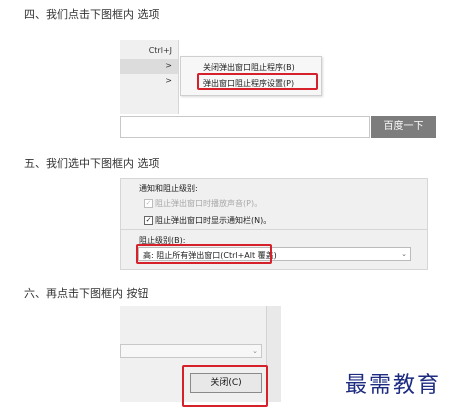 This screenshot has width=469, height=417. Describe the element at coordinates (403, 127) in the screenshot. I see `baidu-search-button: 百度一下` at that location.